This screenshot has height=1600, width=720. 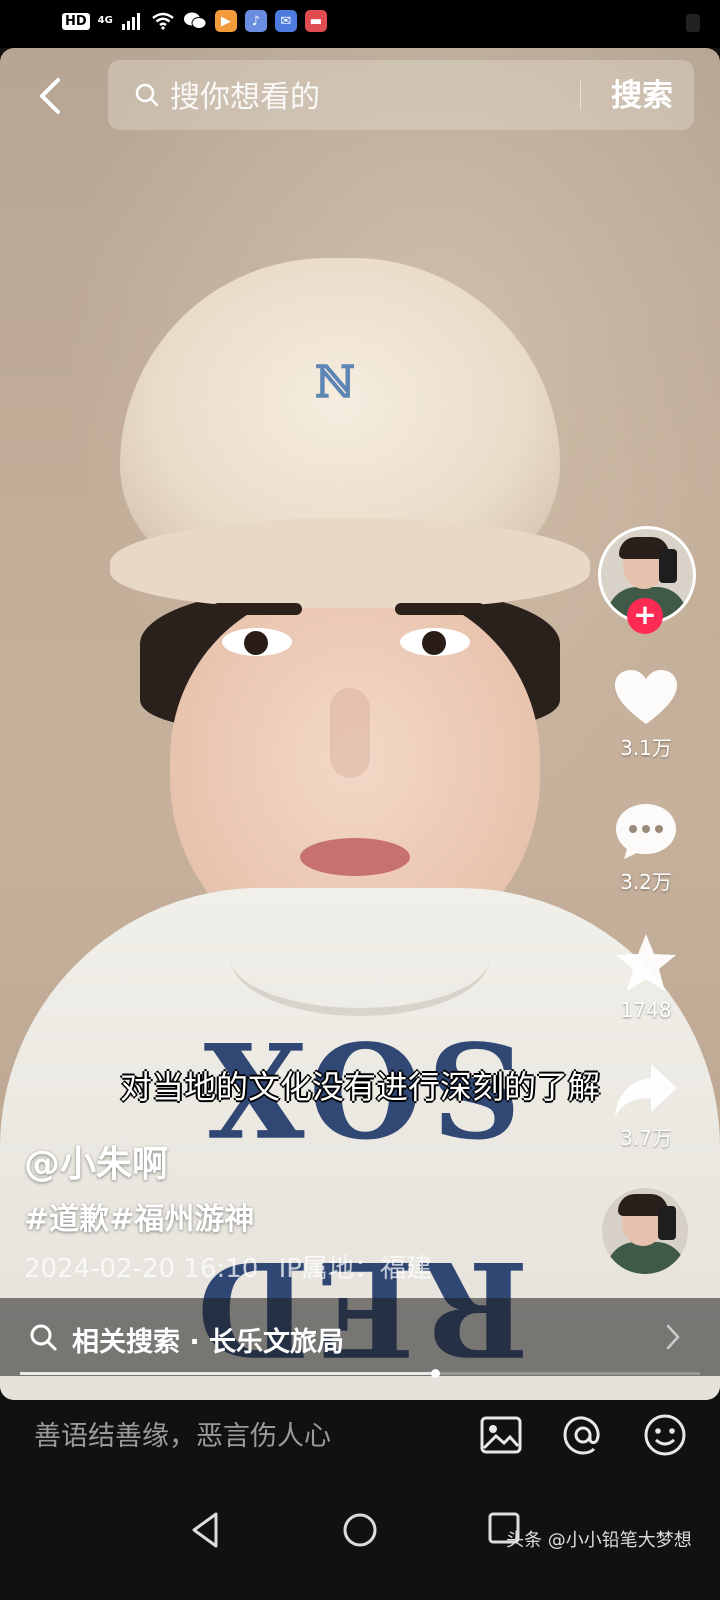 What do you see at coordinates (105, 20) in the screenshot?
I see `network-indicator: 4G` at bounding box center [105, 20].